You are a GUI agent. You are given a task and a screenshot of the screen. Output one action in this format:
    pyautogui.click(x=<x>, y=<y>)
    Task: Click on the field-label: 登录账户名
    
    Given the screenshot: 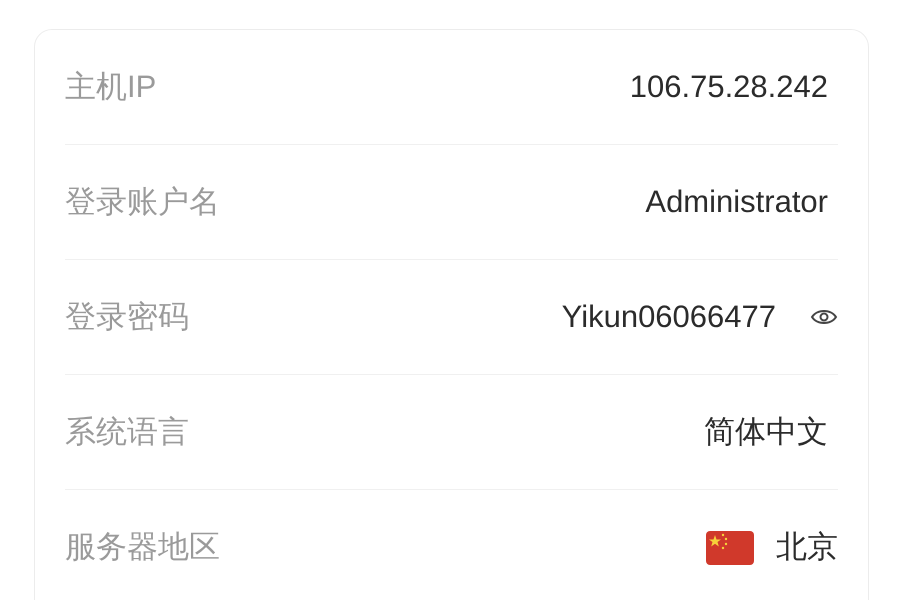 What is the action you would take?
    pyautogui.click(x=142, y=201)
    